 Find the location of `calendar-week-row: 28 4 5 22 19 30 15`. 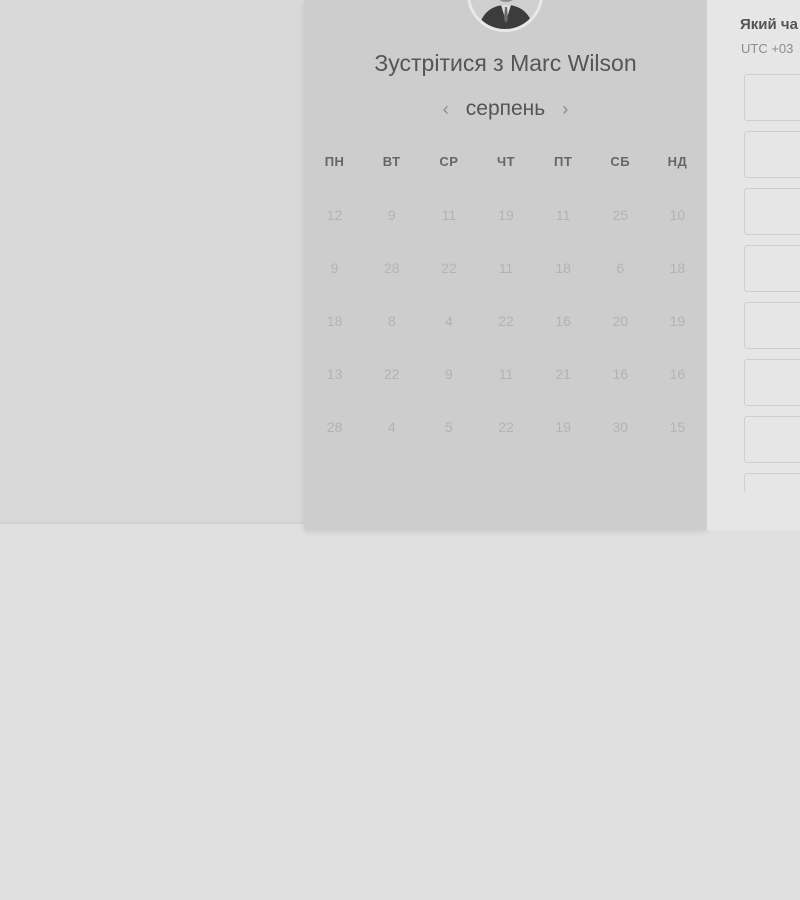

calendar-week-row: 28 4 5 22 19 30 15 is located at coordinates (506, 427).